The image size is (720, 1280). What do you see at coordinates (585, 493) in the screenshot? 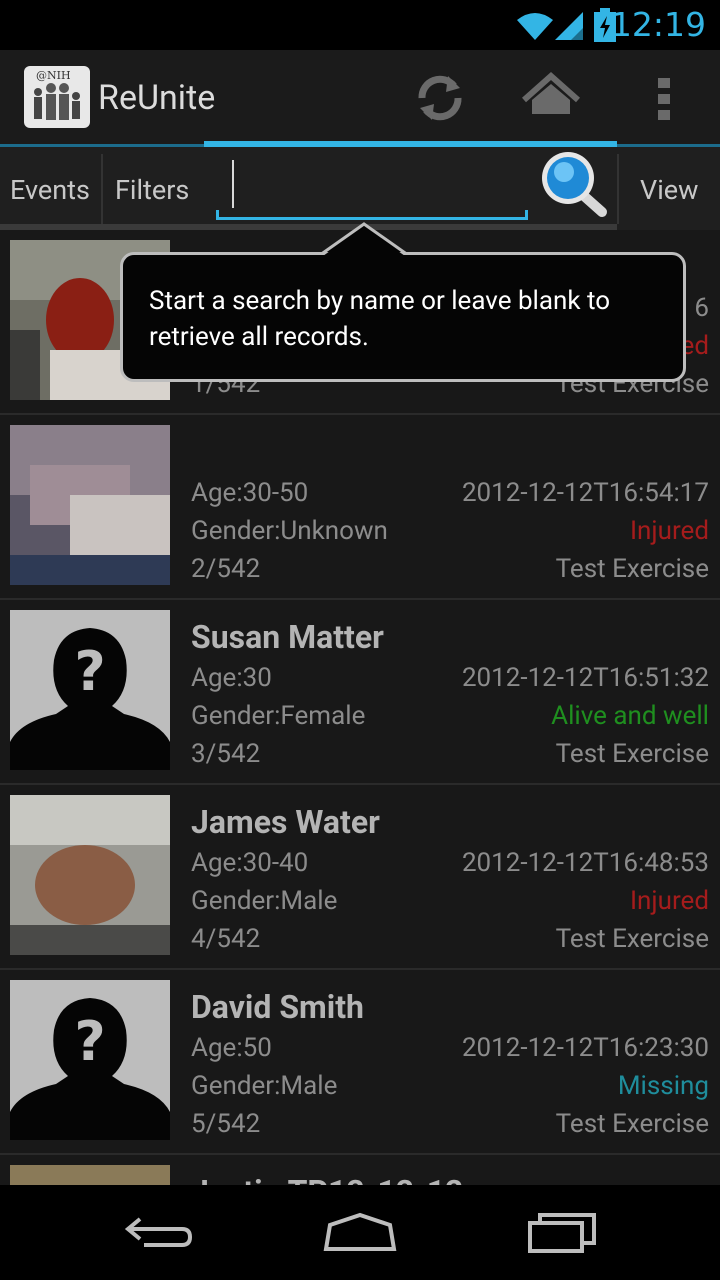
I see `record-timestamp: 2012-12-12T16:54:17` at bounding box center [585, 493].